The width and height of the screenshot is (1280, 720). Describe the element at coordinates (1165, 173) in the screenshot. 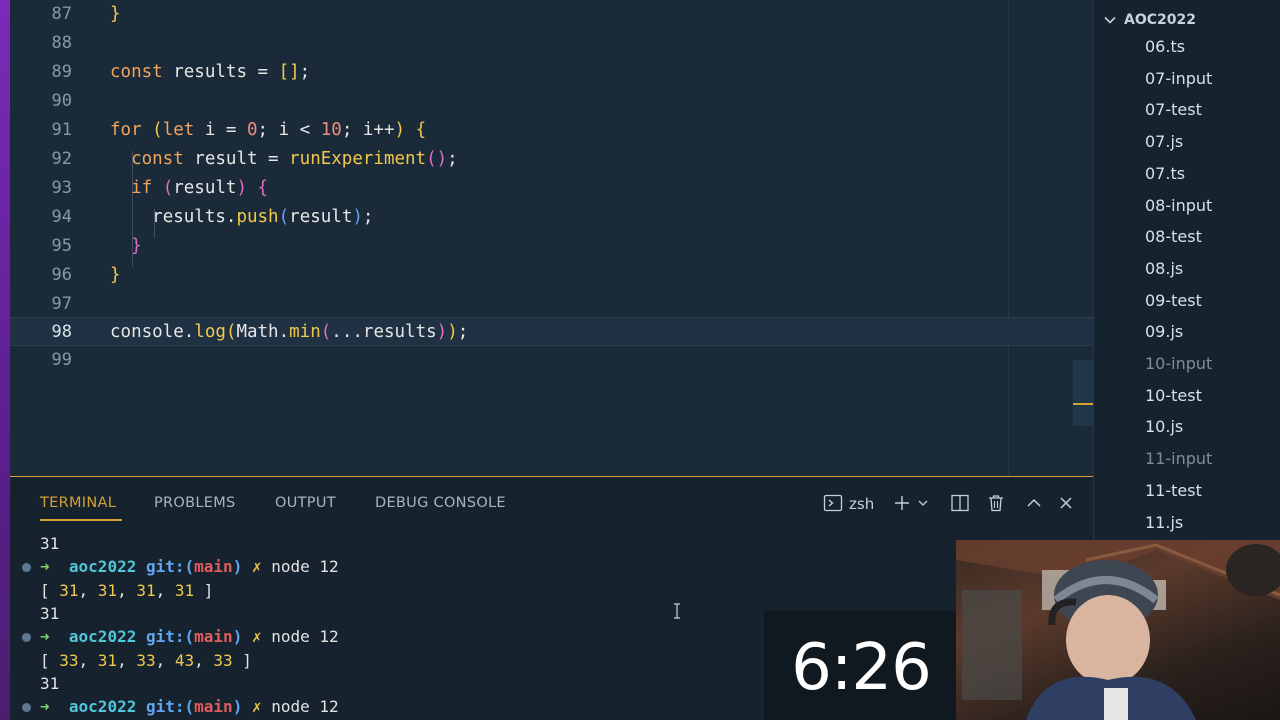

I see `file-item: 07.ts` at that location.